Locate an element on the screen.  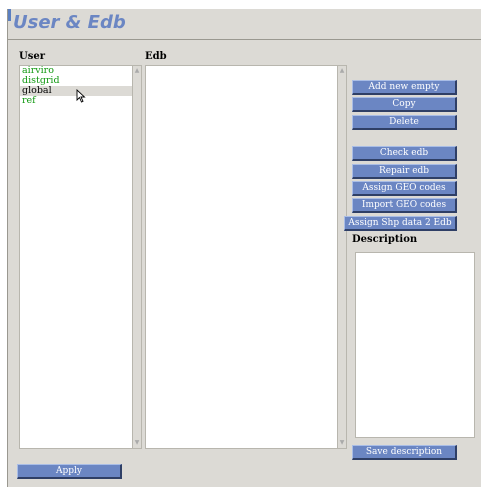
title-bar: User & Edb is located at coordinates (244, 24).